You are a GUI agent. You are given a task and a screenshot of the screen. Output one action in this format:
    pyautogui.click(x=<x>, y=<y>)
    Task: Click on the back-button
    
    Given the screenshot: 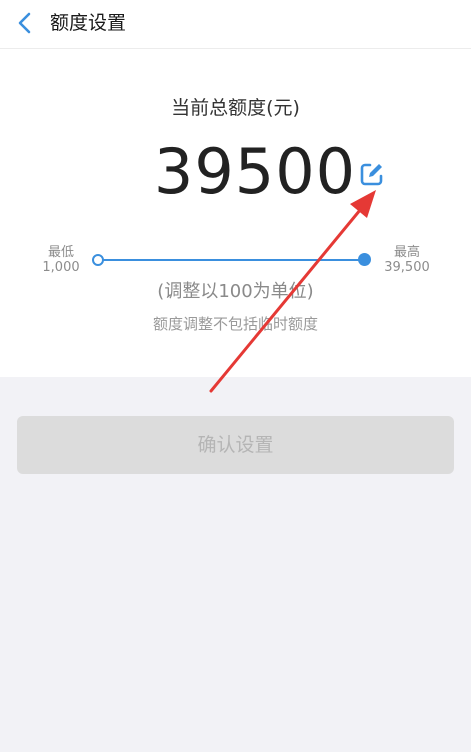 What is the action you would take?
    pyautogui.click(x=25, y=23)
    